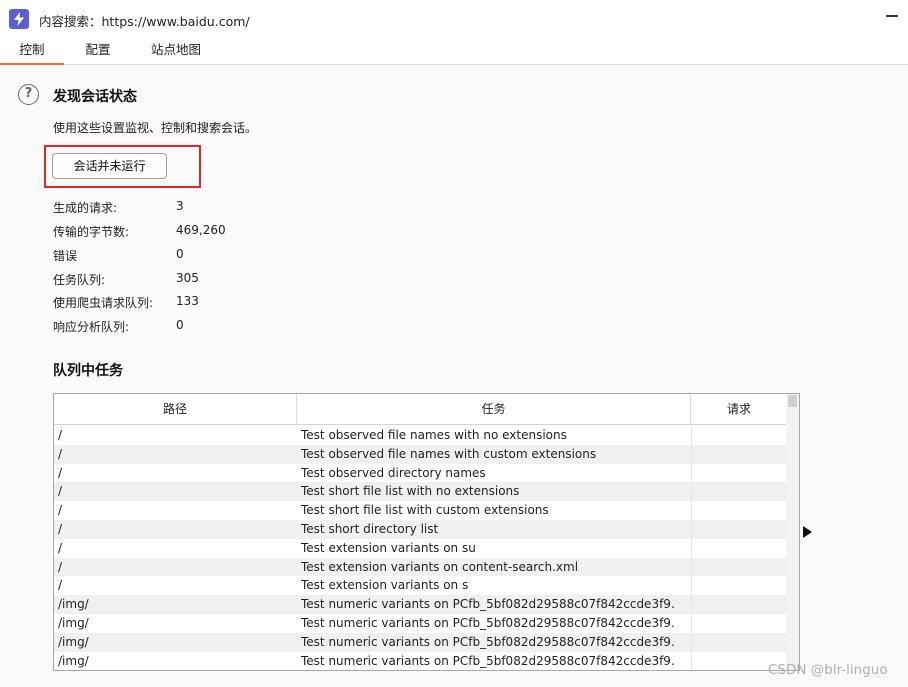 Image resolution: width=908 pixels, height=687 pixels. Describe the element at coordinates (95, 97) in the screenshot. I see `section-heading: 发现会话状态` at that location.